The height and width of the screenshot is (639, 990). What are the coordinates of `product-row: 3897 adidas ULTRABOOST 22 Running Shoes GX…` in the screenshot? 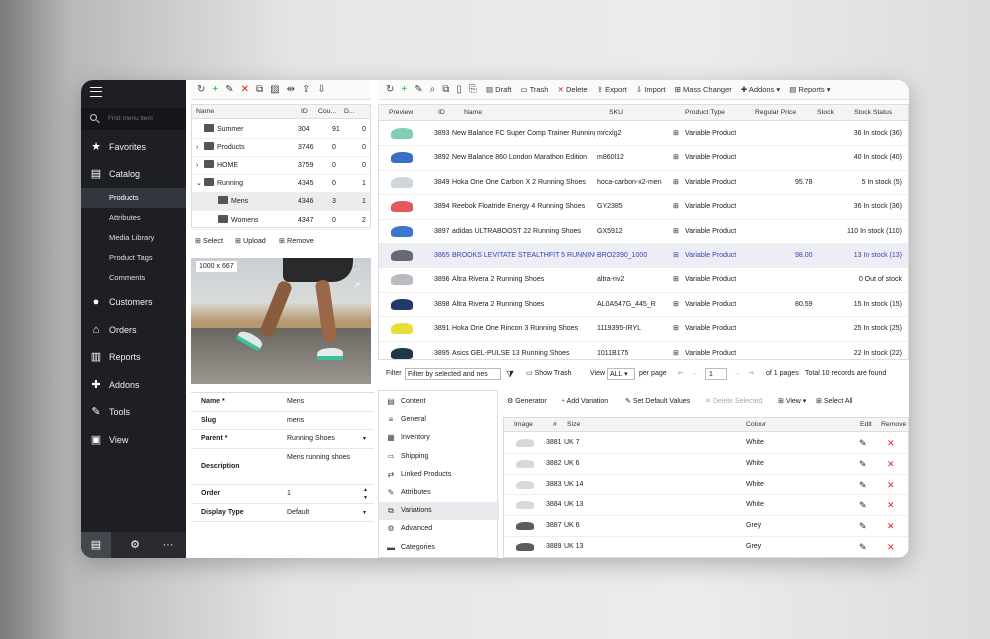 It's located at (643, 232).